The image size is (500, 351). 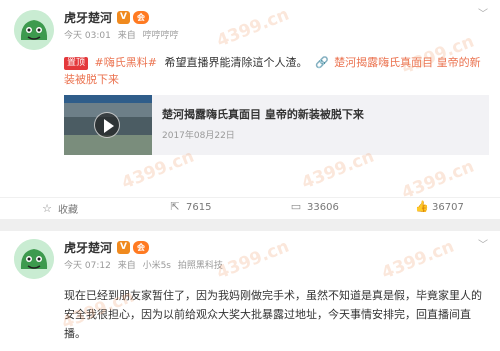 I want to click on post-meta: 今天 07:12 来自 小米5s 拍照黑科技, so click(x=145, y=264).